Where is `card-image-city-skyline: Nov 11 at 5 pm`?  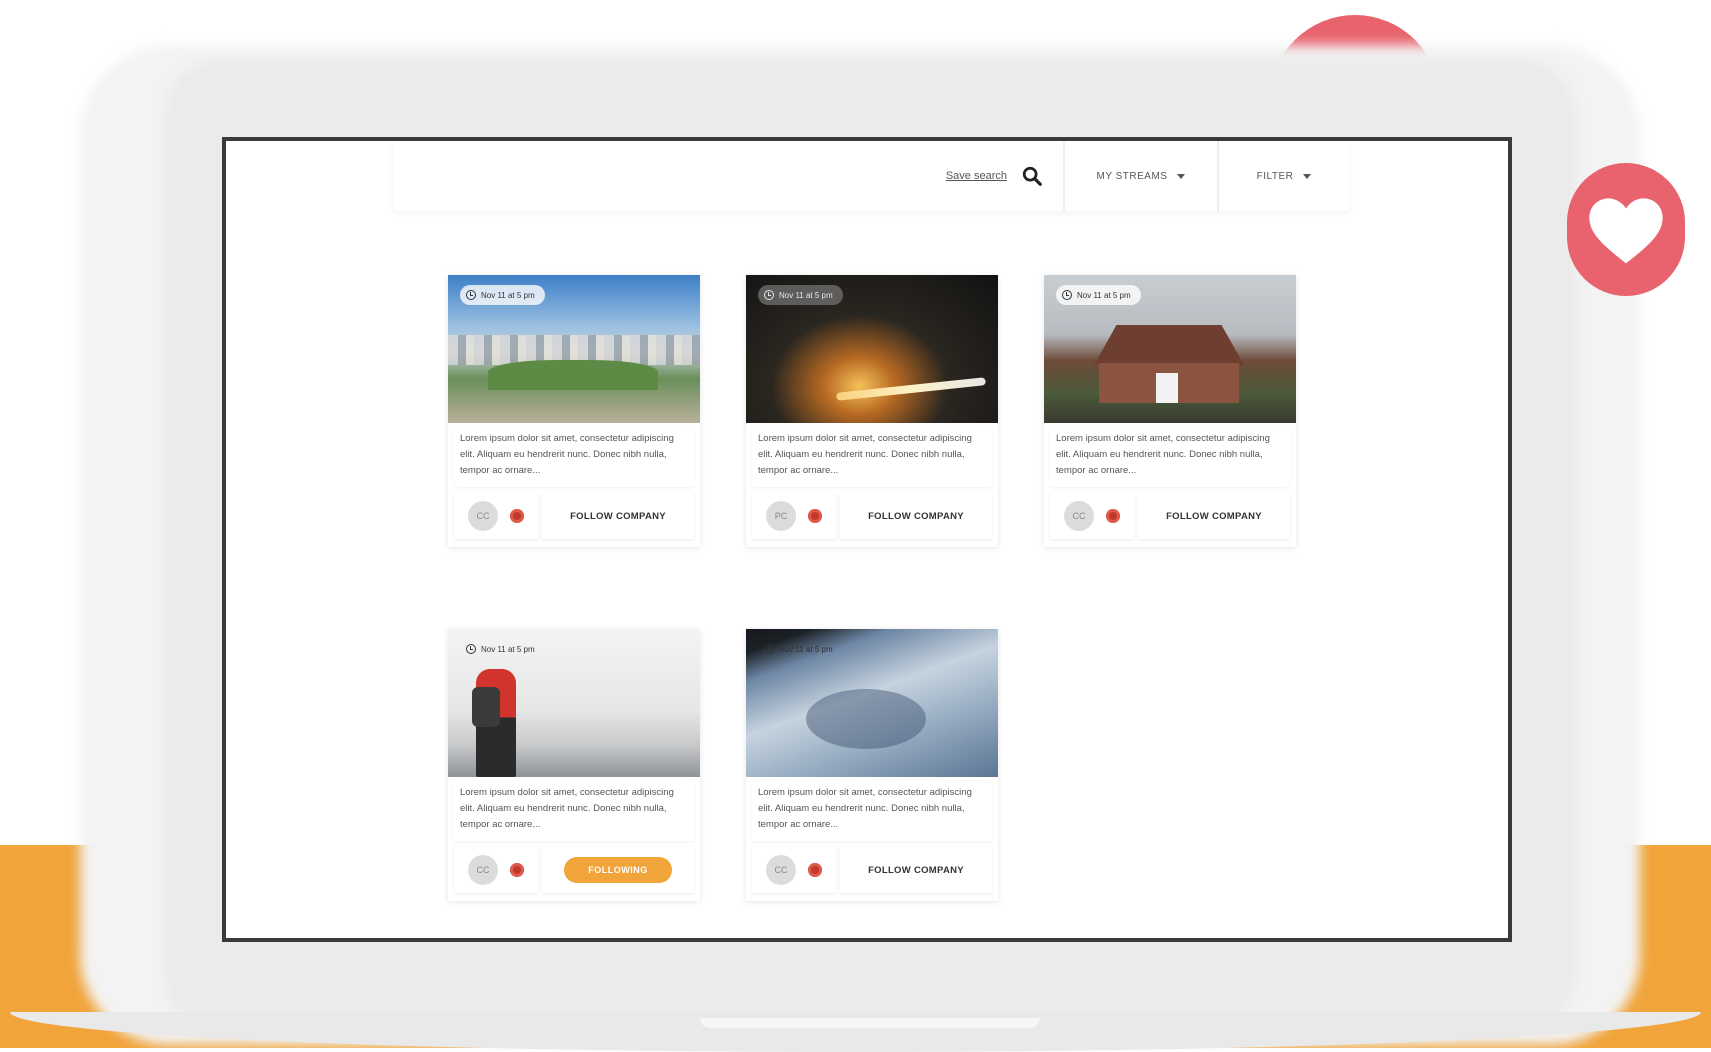
card-image-city-skyline: Nov 11 at 5 pm is located at coordinates (574, 349).